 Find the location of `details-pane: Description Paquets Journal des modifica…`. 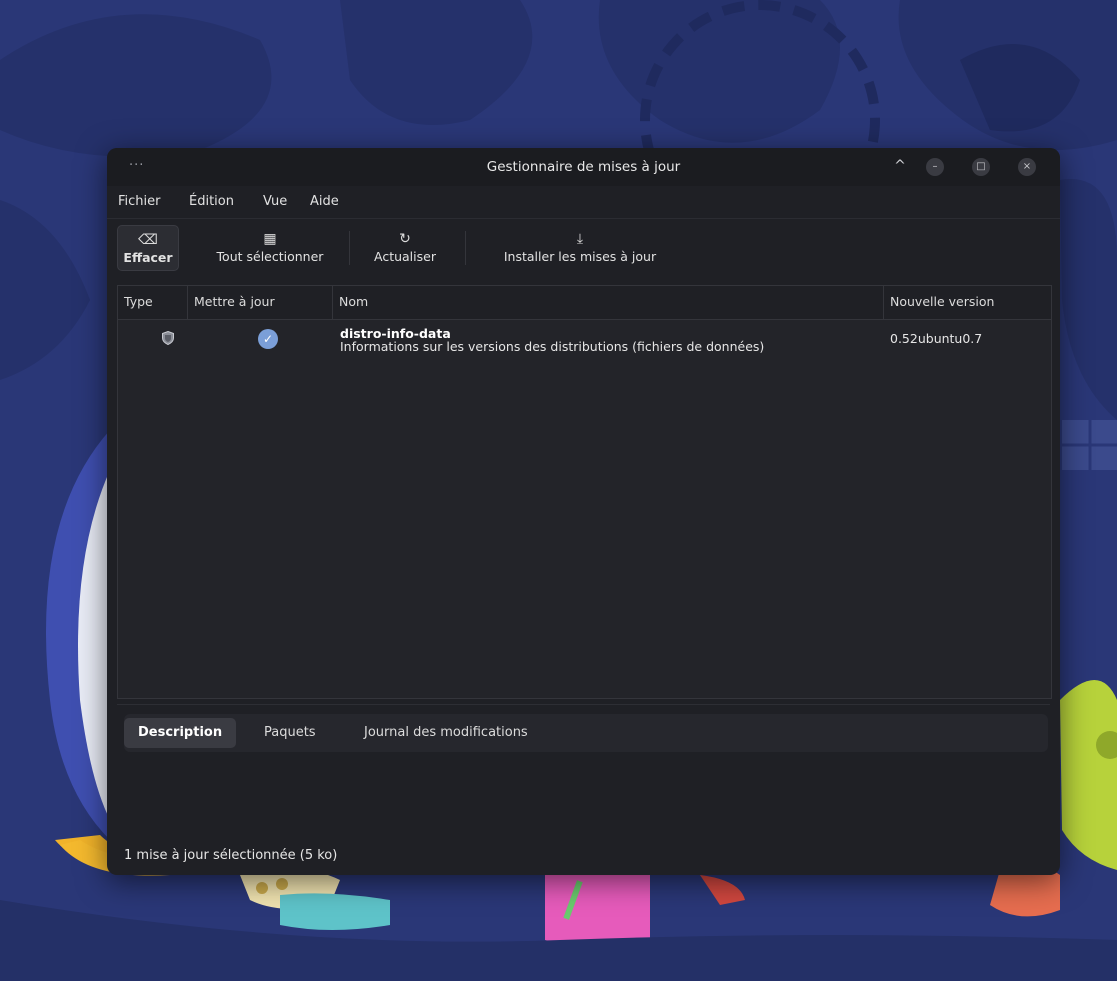

details-pane: Description Paquets Journal des modifica… is located at coordinates (583, 767).